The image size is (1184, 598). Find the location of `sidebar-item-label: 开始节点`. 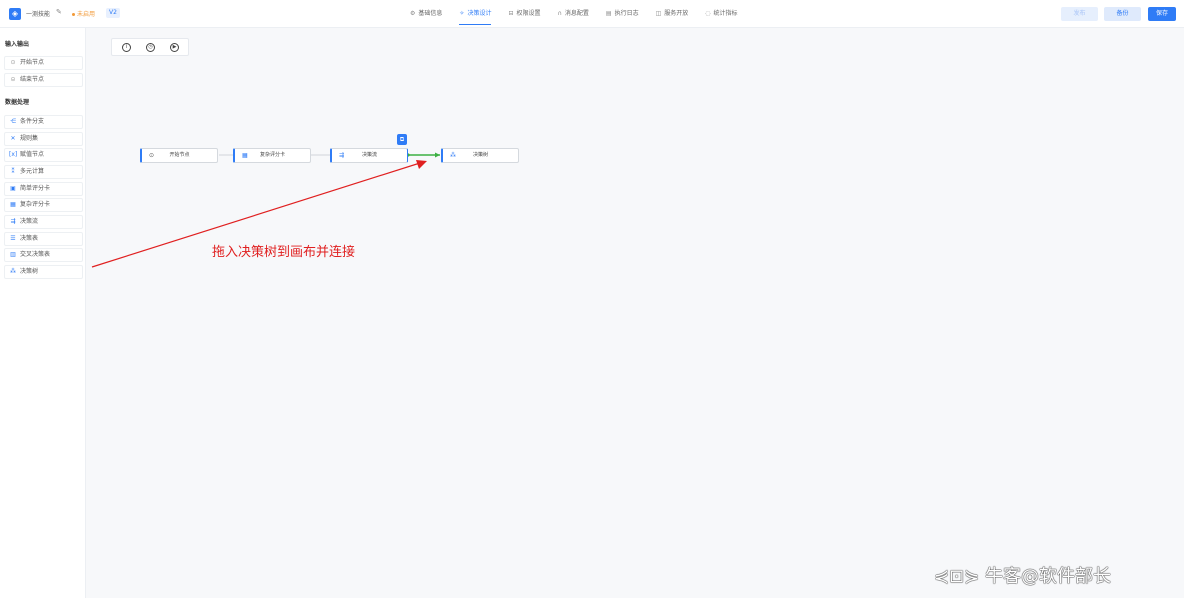

sidebar-item-label: 开始节点 is located at coordinates (32, 62).